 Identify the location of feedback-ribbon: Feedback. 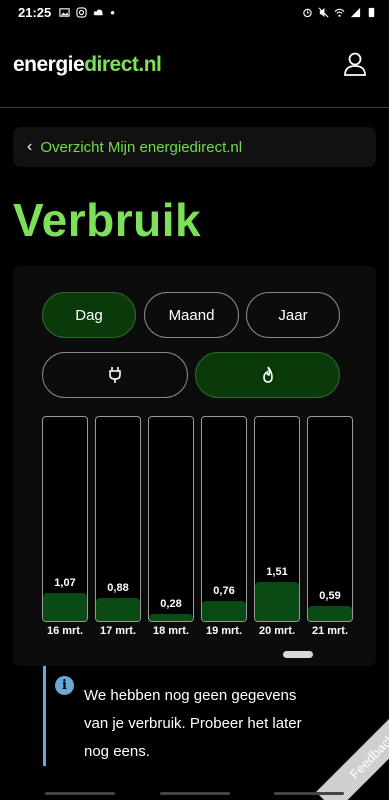
(344, 750).